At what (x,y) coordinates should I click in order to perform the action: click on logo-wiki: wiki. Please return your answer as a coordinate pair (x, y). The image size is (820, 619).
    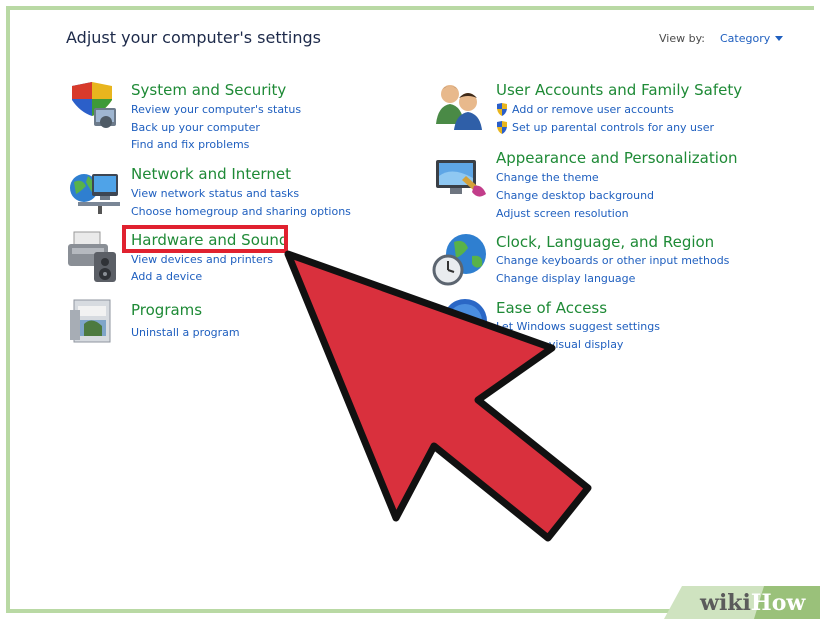
    Looking at the image, I should click on (725, 603).